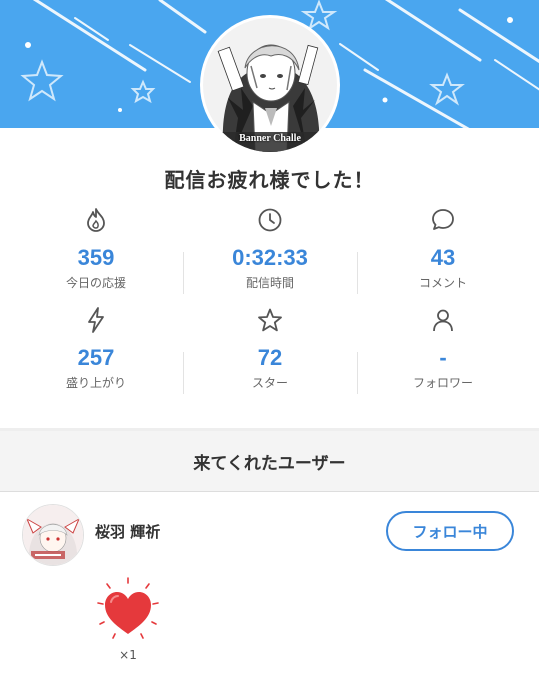  I want to click on user-name: 桜羽 輝祈, so click(127, 531).